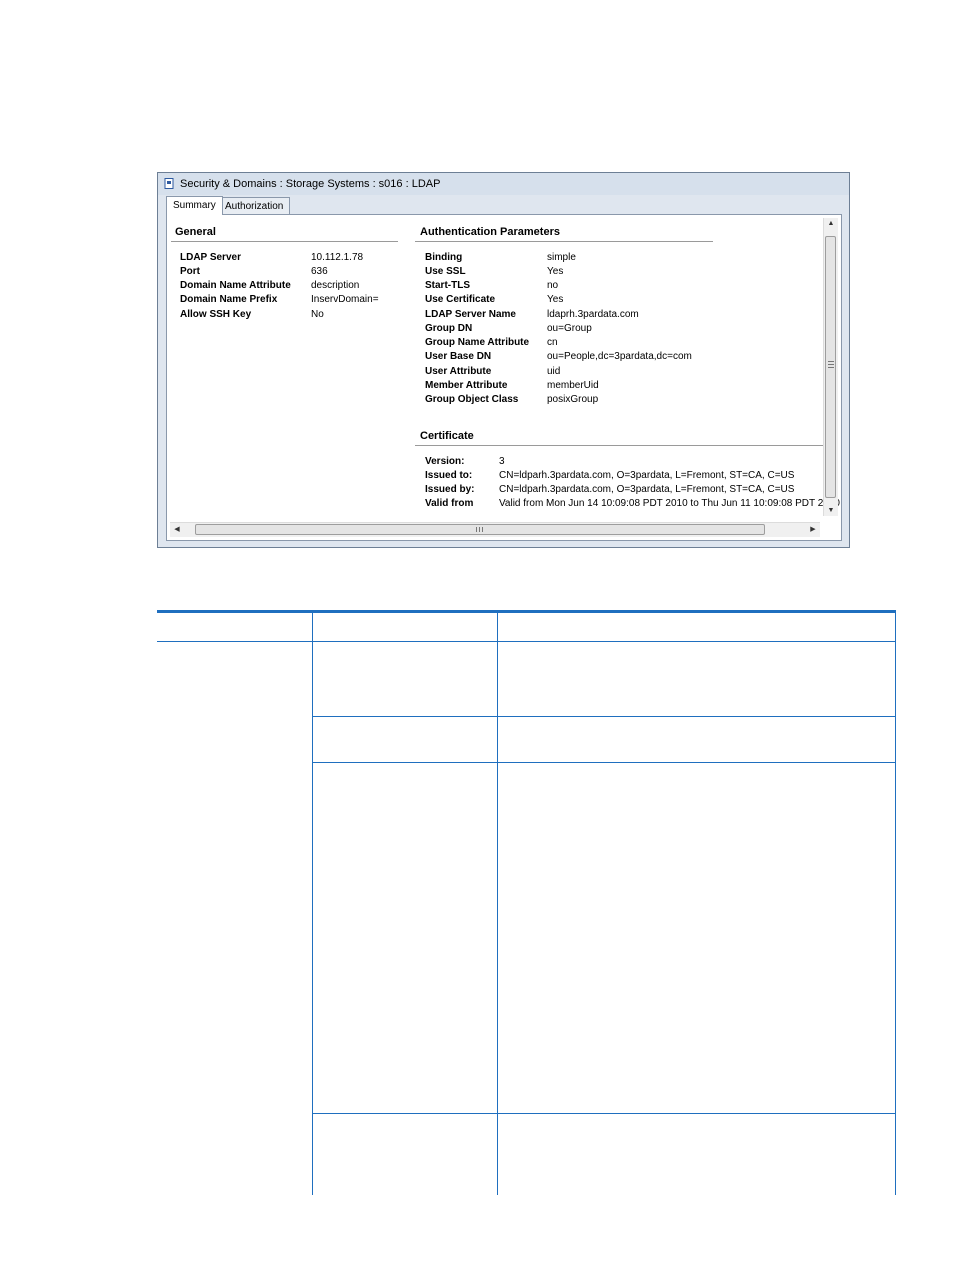 The height and width of the screenshot is (1270, 954). Describe the element at coordinates (554, 371) in the screenshot. I see `auth-value: uid` at that location.